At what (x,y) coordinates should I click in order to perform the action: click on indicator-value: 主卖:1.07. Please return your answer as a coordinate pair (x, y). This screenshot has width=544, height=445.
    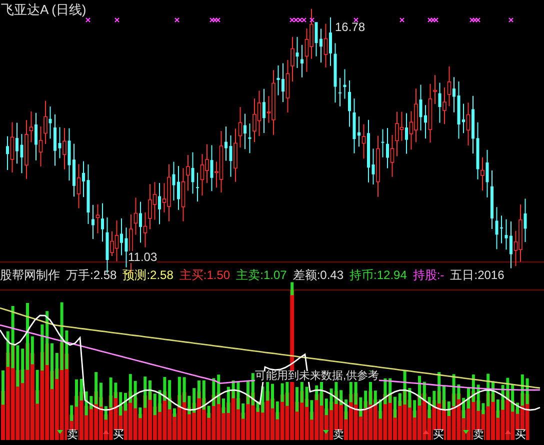
    Looking at the image, I should click on (261, 275).